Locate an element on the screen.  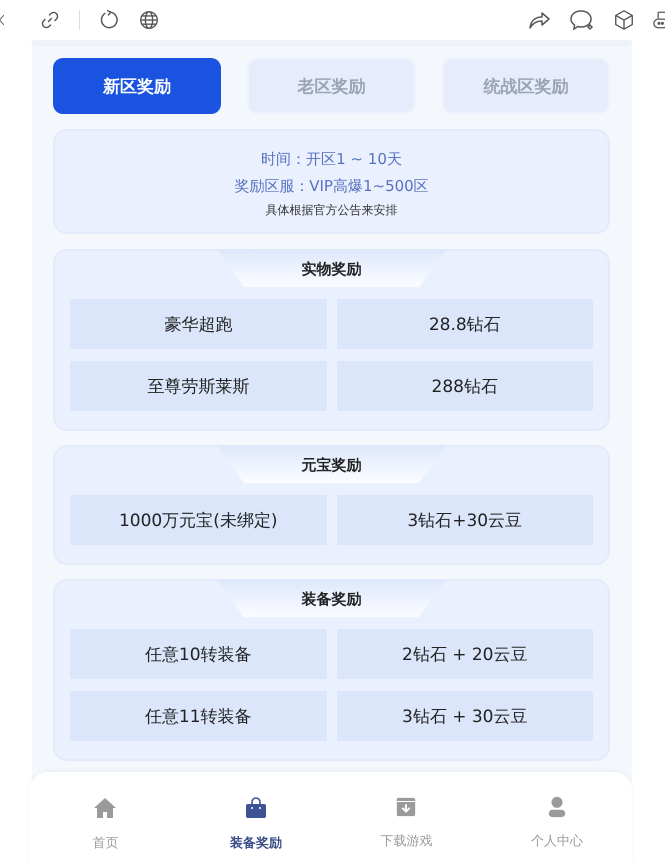
info-text: 时间：开区1 ~ 10天 is located at coordinates (331, 159).